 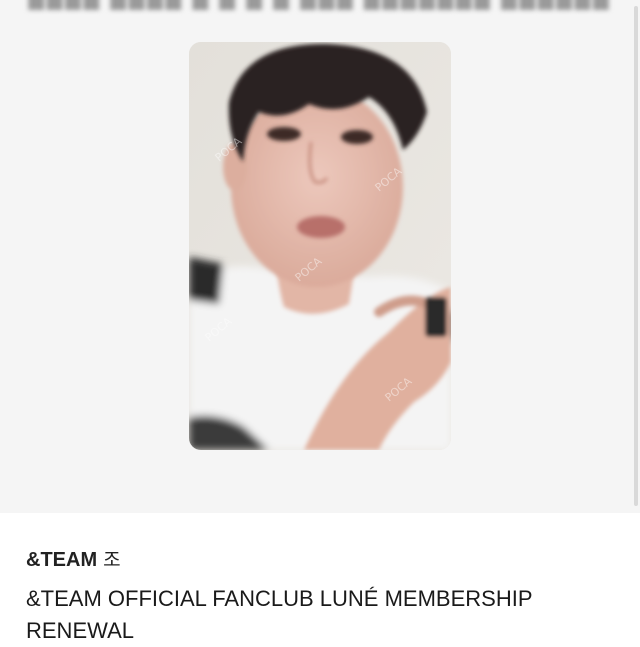 What do you see at coordinates (636, 256) in the screenshot?
I see `image-scrollbar` at bounding box center [636, 256].